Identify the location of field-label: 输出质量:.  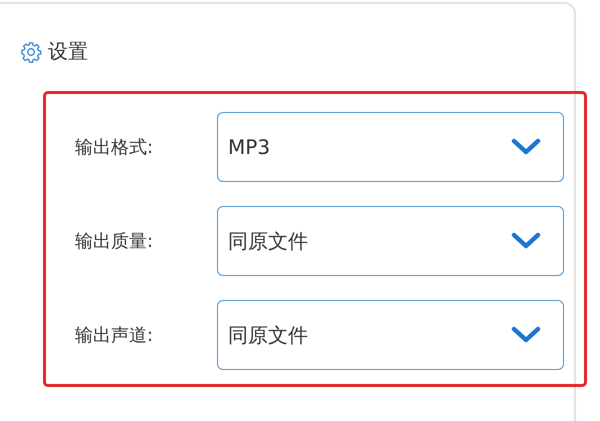
(114, 241).